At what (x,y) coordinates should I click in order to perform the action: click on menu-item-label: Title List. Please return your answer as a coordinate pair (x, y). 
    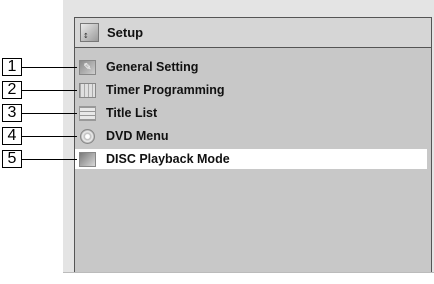
    Looking at the image, I should click on (132, 113).